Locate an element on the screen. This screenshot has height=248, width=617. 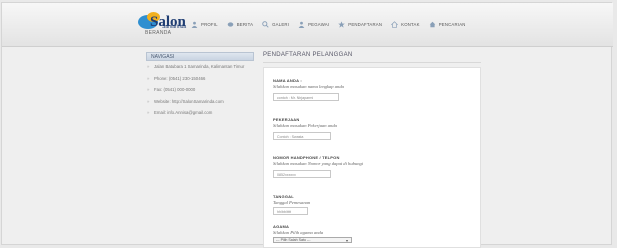
nav-berita: BERITA is located at coordinates (240, 24).